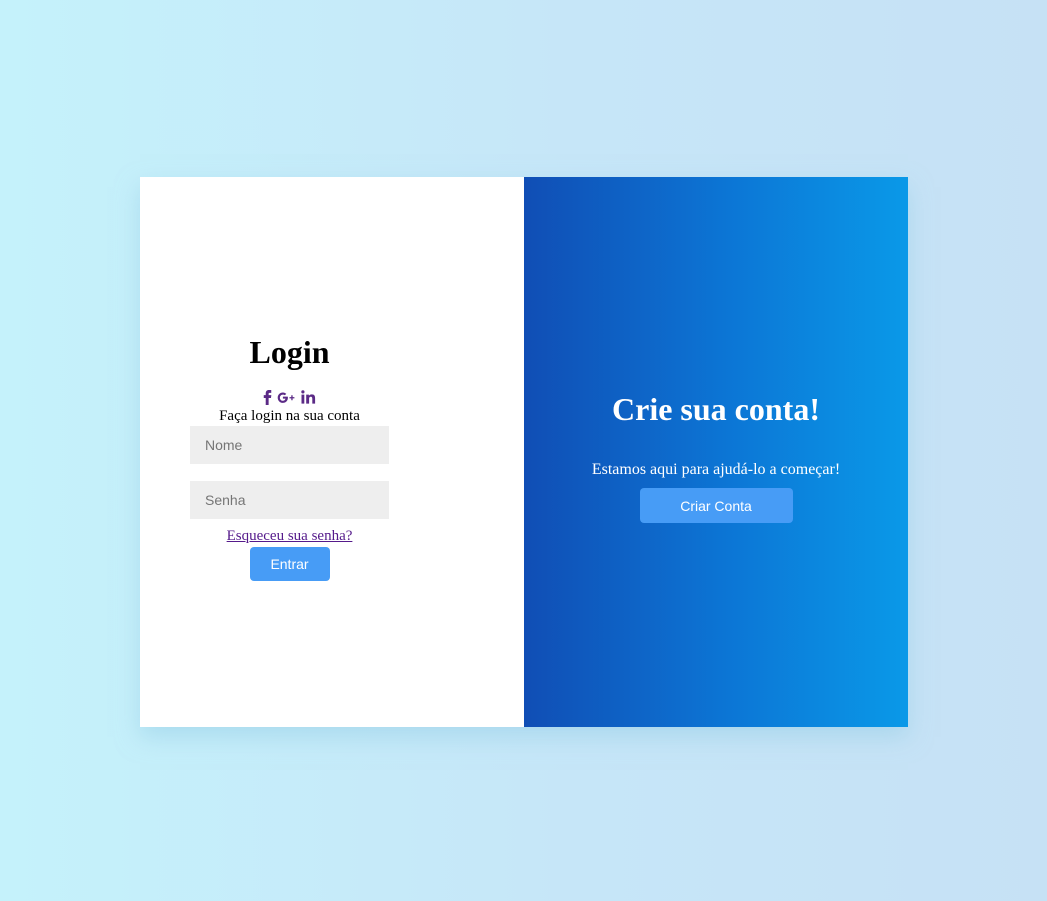 The height and width of the screenshot is (901, 1047). Describe the element at coordinates (267, 397) in the screenshot. I see `facebook-icon` at that location.